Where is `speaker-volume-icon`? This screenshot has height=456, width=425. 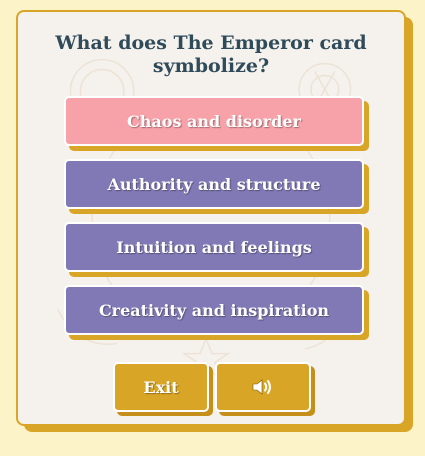 speaker-volume-icon is located at coordinates (261, 387).